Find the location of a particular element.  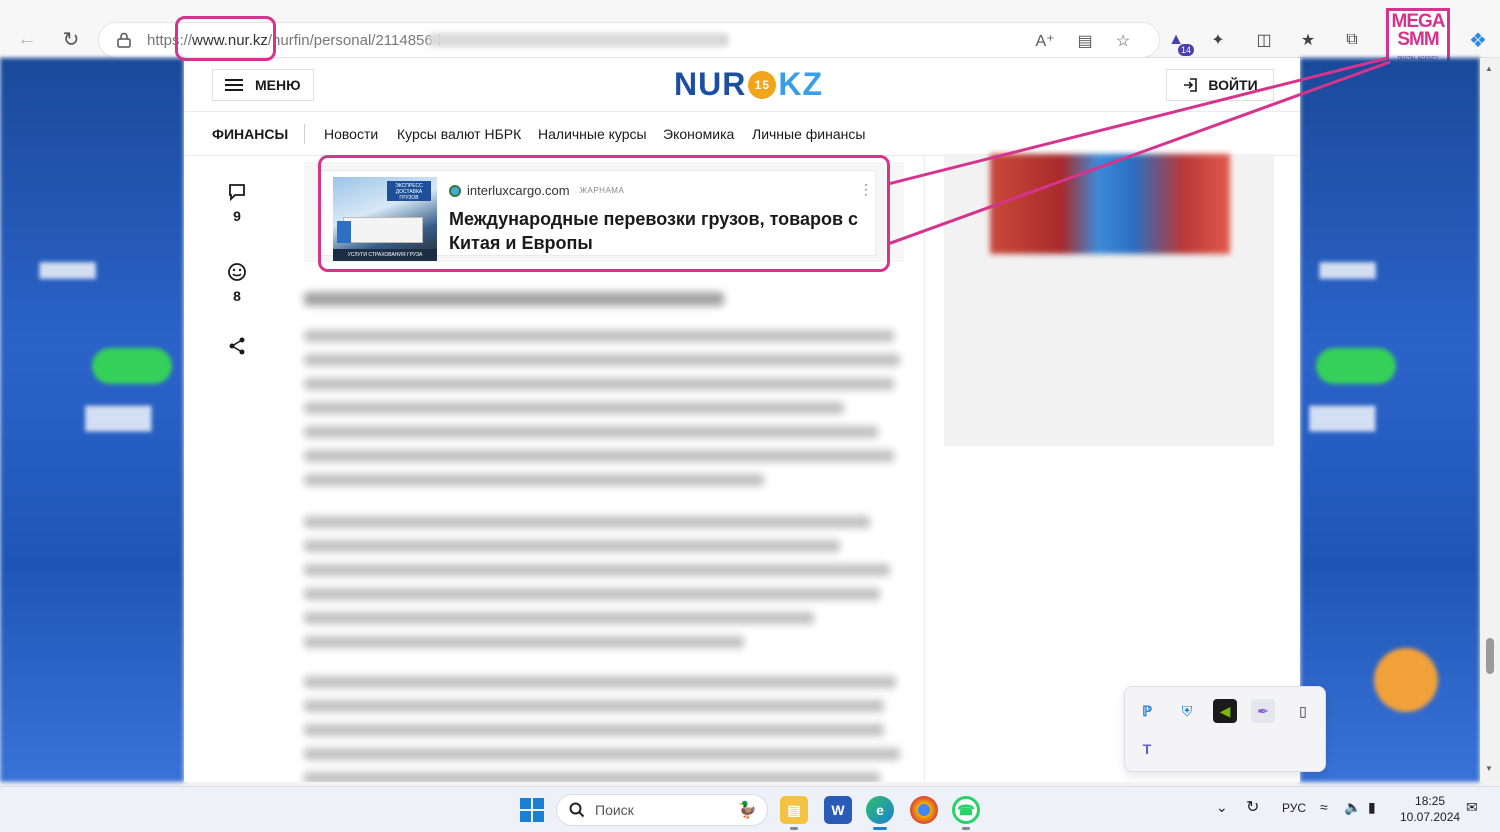

search-placeholder: Поиск is located at coordinates (614, 810).